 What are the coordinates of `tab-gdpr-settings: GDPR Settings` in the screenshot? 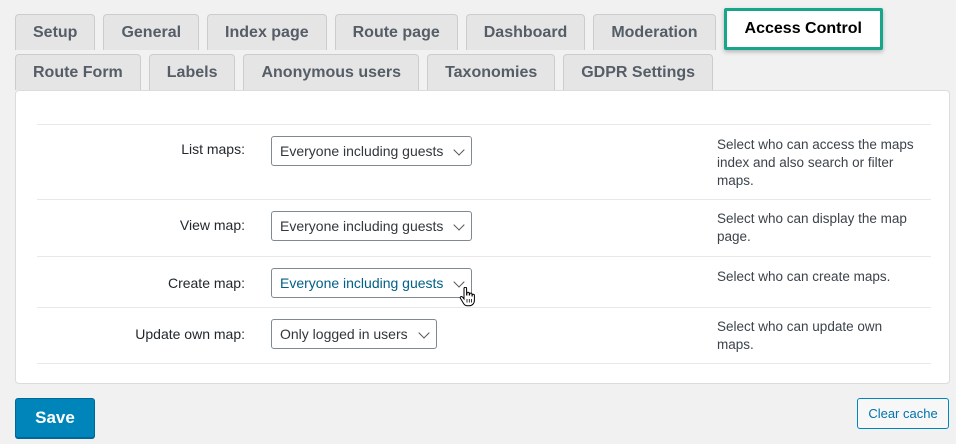 It's located at (638, 72).